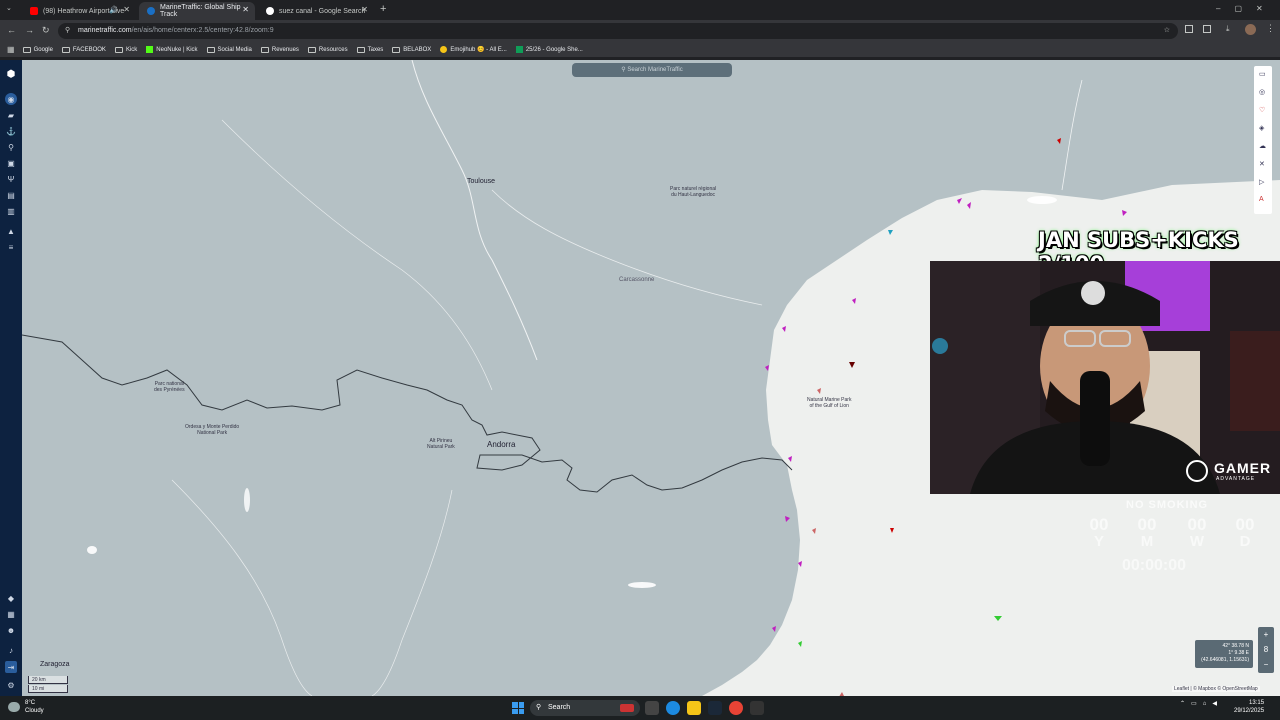 Image resolution: width=1280 pixels, height=720 pixels. Describe the element at coordinates (673, 708) in the screenshot. I see `edge-icon` at that location.